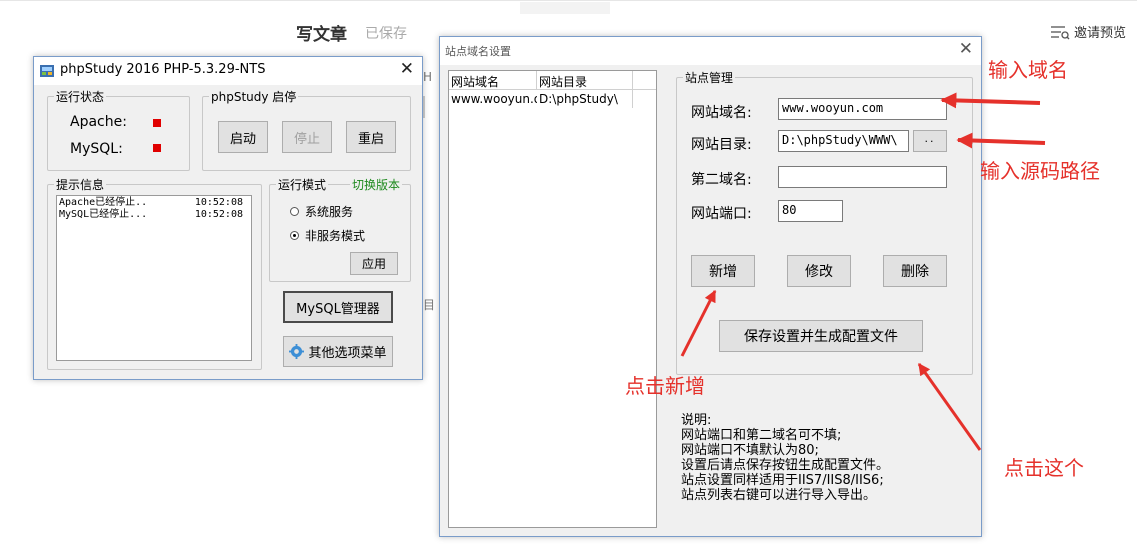  Describe the element at coordinates (1040, 171) in the screenshot. I see `annotation-enter-source-path: 输入源码路径` at that location.